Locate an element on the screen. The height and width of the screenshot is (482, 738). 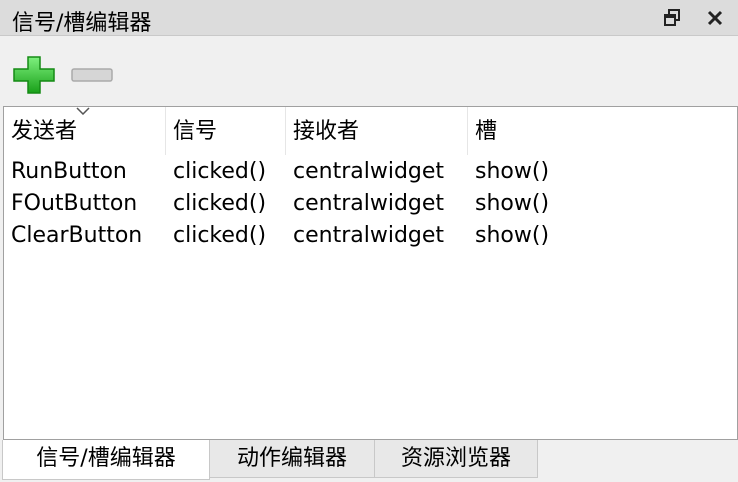
tab-label: 信号/槽编辑器 is located at coordinates (106, 458).